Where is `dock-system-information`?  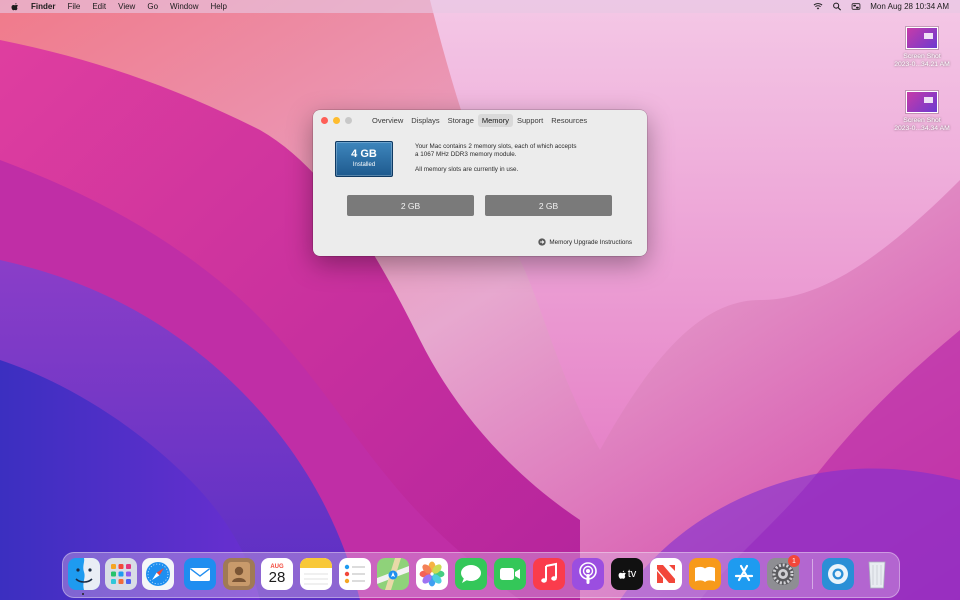 dock-system-information is located at coordinates (838, 574).